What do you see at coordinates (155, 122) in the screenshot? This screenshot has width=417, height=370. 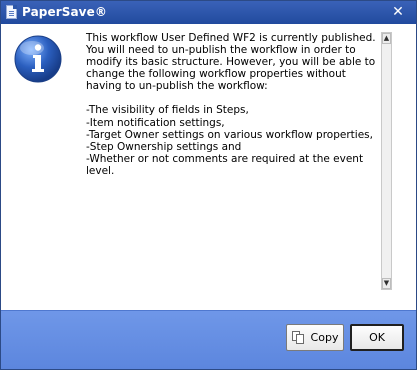 I see `property-item-notification: -Item notification settings,` at bounding box center [155, 122].